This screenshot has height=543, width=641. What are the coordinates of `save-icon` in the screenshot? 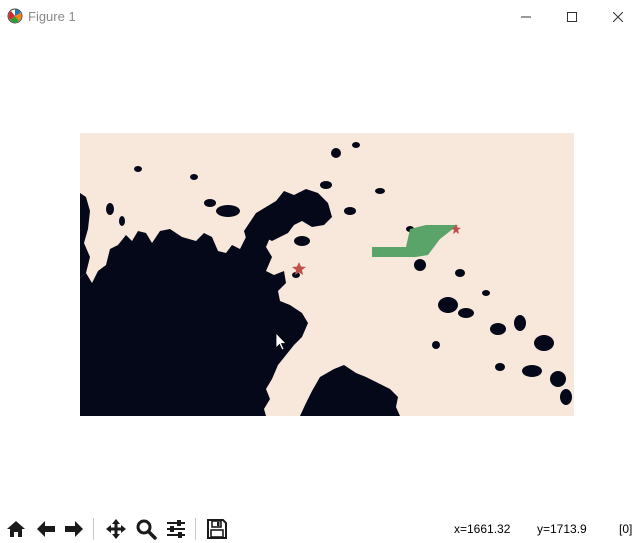 It's located at (217, 529).